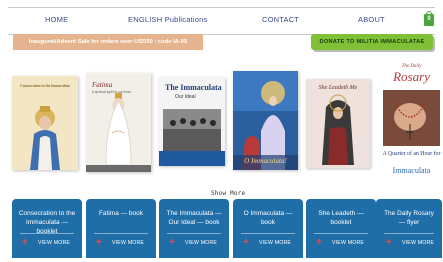  I want to click on cart-count: 0, so click(429, 19).